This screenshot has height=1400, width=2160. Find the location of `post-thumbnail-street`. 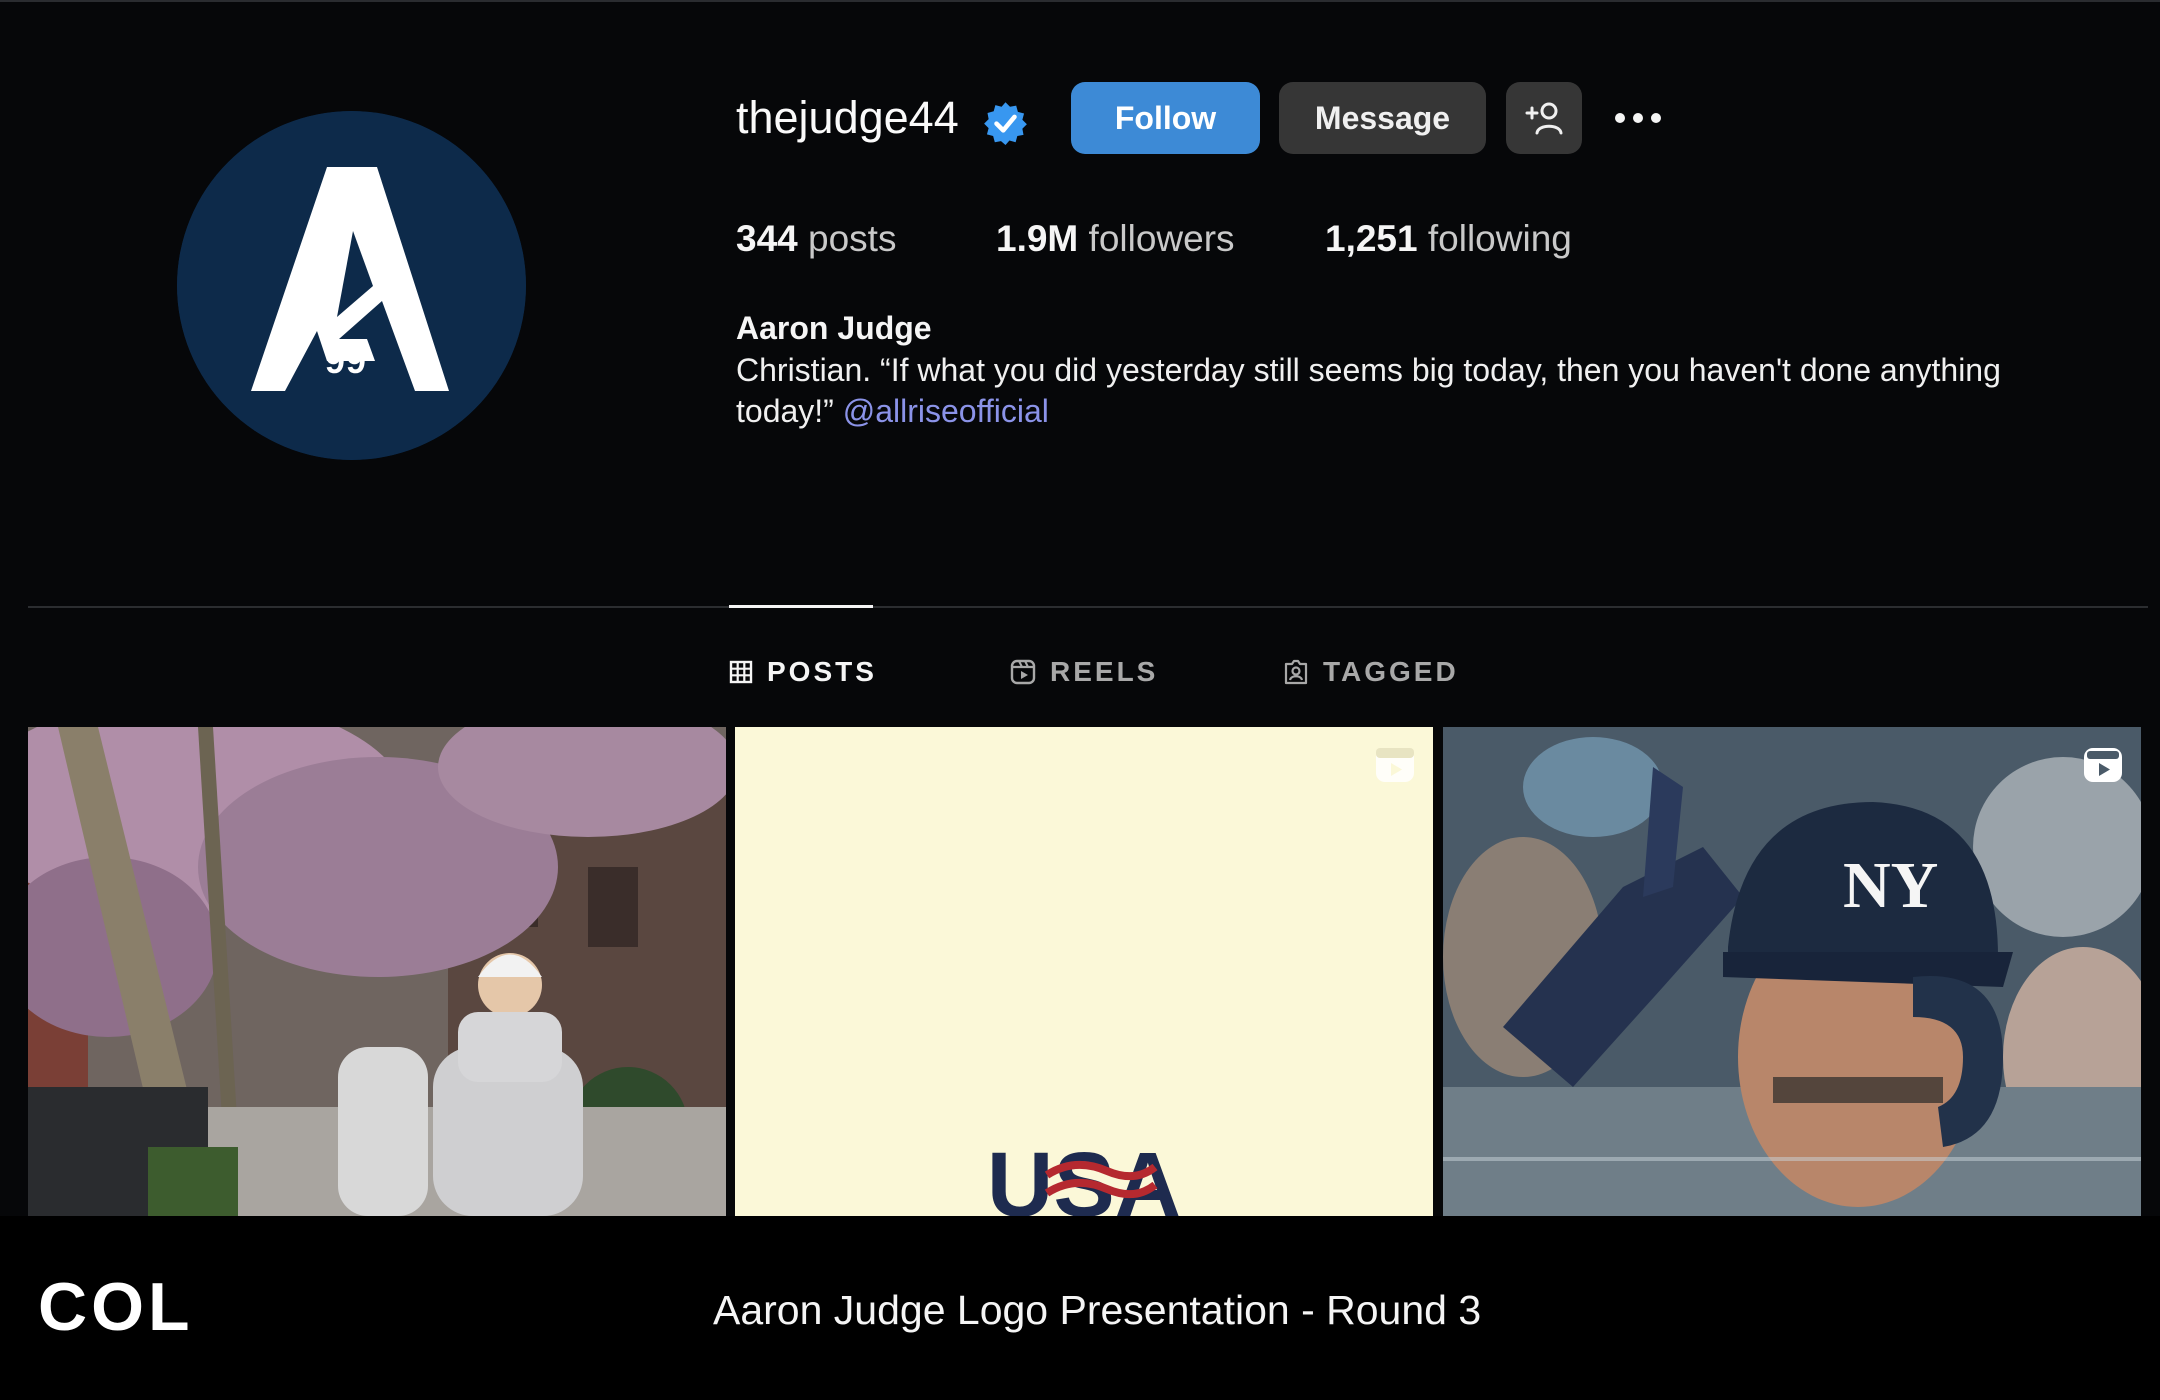

post-thumbnail-street is located at coordinates (377, 971).